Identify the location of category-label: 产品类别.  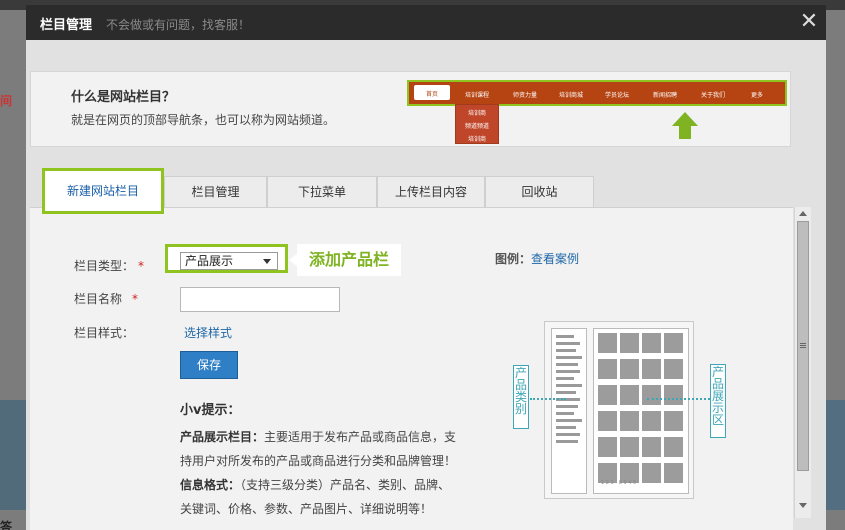
(521, 397).